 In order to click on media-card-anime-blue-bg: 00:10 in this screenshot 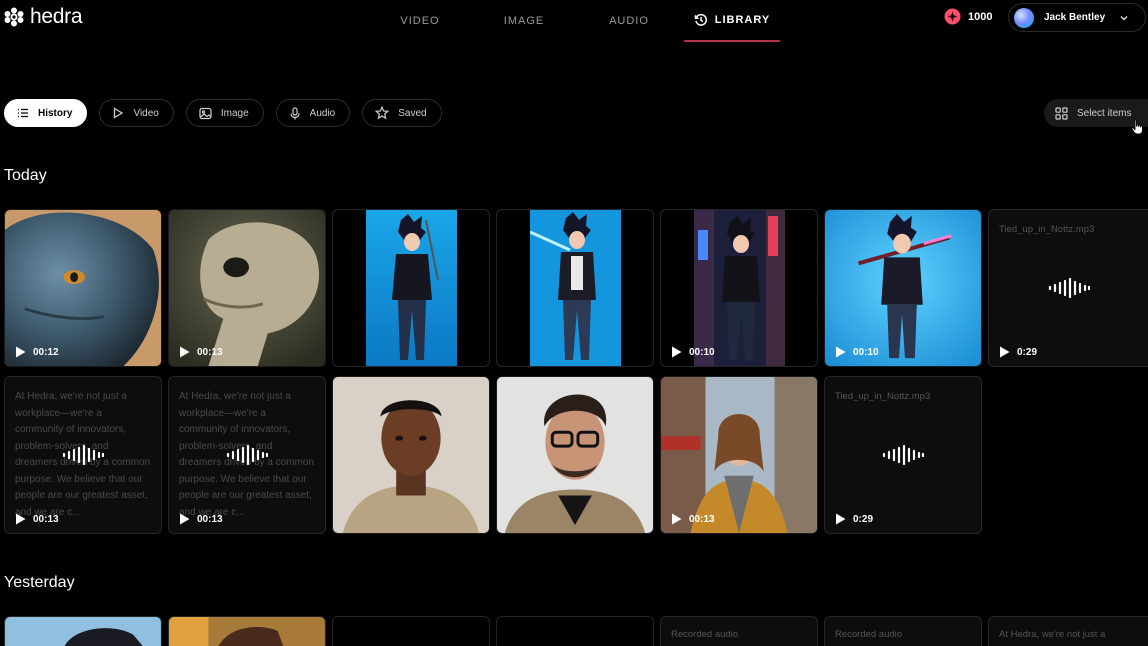, I will do `click(903, 288)`.